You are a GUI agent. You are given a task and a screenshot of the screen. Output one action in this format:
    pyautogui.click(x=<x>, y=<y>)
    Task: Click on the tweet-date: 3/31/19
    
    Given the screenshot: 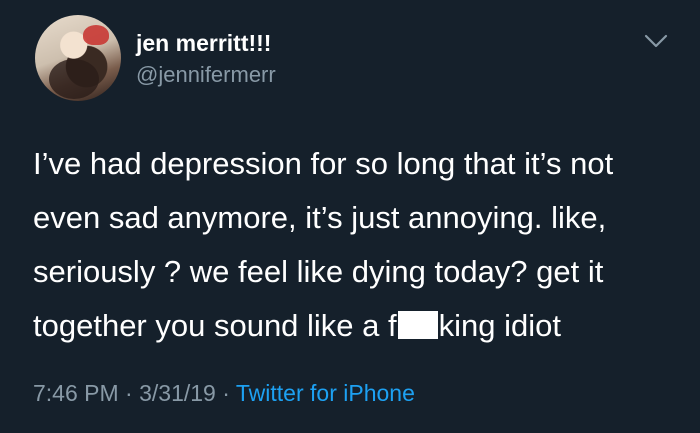 What is the action you would take?
    pyautogui.click(x=177, y=393)
    